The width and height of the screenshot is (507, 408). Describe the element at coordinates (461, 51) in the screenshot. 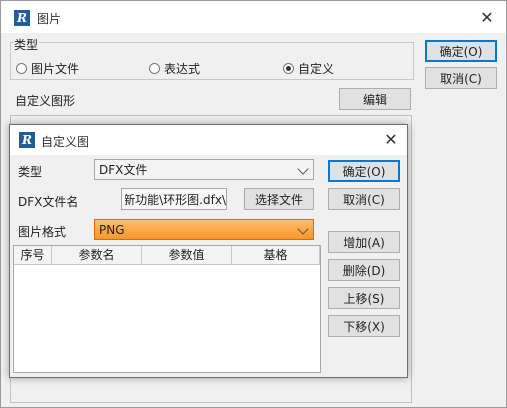

I see `ok-button: 确定(O)` at that location.